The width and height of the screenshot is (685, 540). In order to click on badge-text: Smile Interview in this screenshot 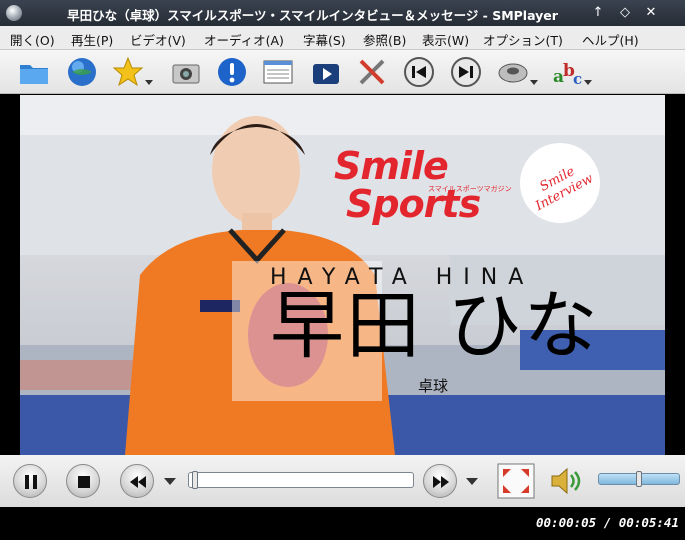, I will do `click(564, 189)`.